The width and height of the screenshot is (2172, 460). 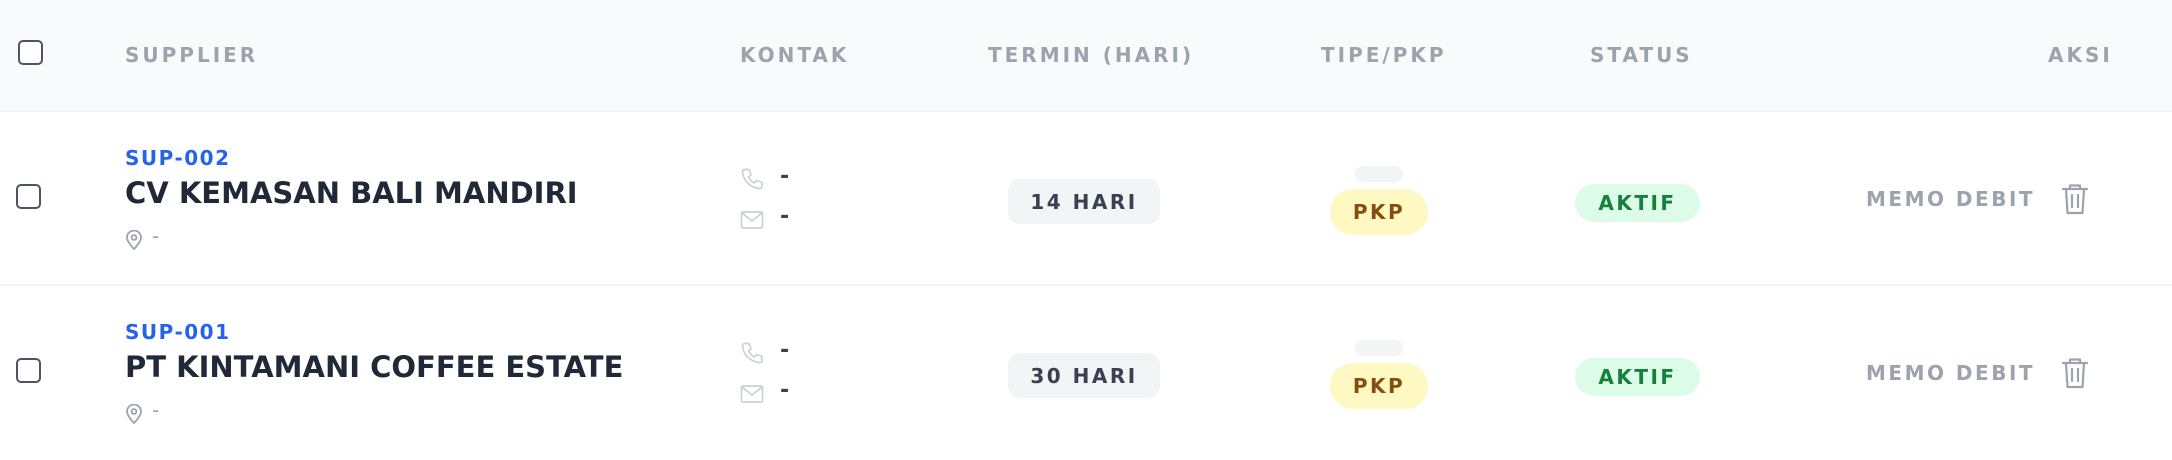 I want to click on header-termin: TERMIN (HARI), so click(x=1091, y=55).